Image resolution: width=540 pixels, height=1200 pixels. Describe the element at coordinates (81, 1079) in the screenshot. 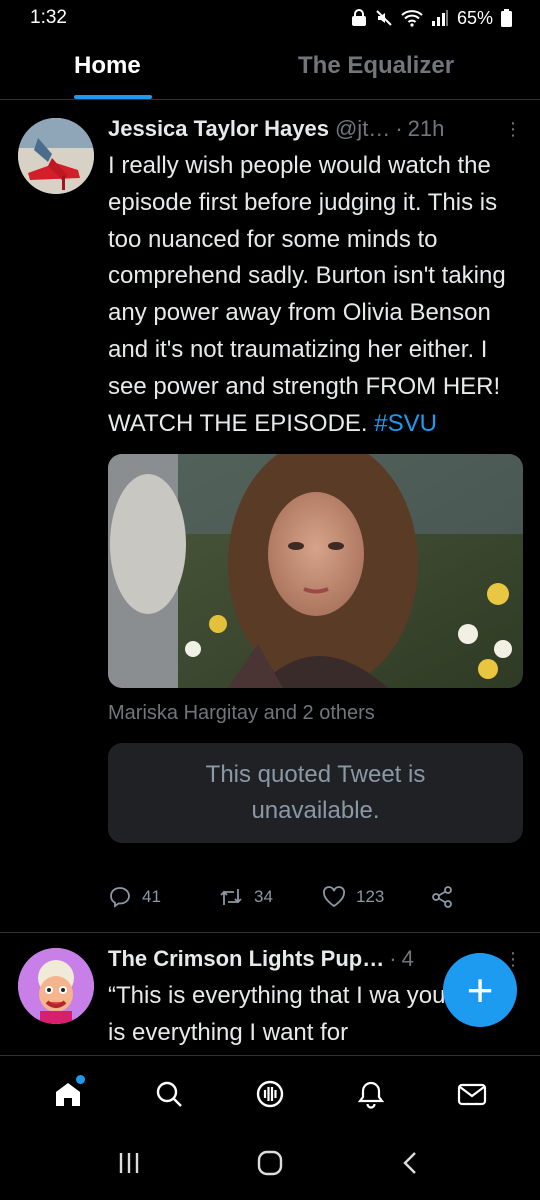

I see `new-content-dot` at that location.